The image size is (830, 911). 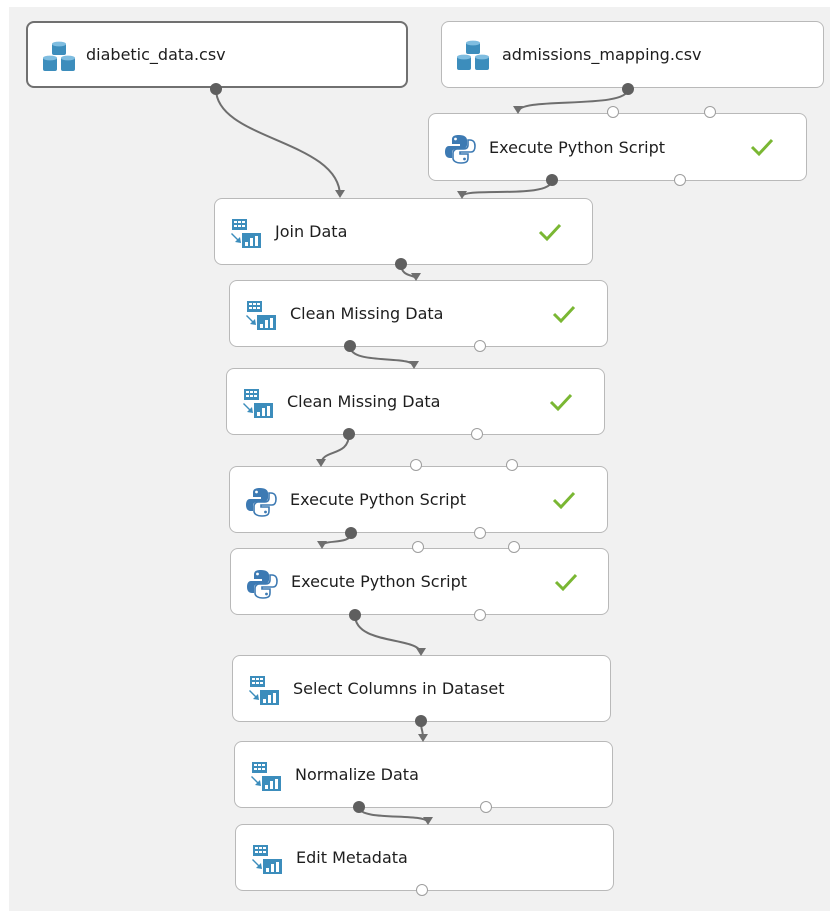 I want to click on module-execute-python-script-2: Execute Python Script, so click(x=418, y=499).